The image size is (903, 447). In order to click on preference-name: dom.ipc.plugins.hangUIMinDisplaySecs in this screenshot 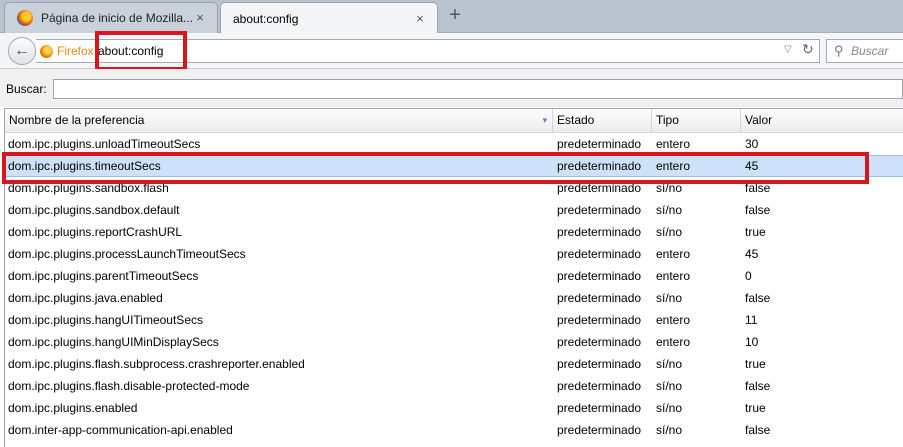, I will do `click(113, 342)`.